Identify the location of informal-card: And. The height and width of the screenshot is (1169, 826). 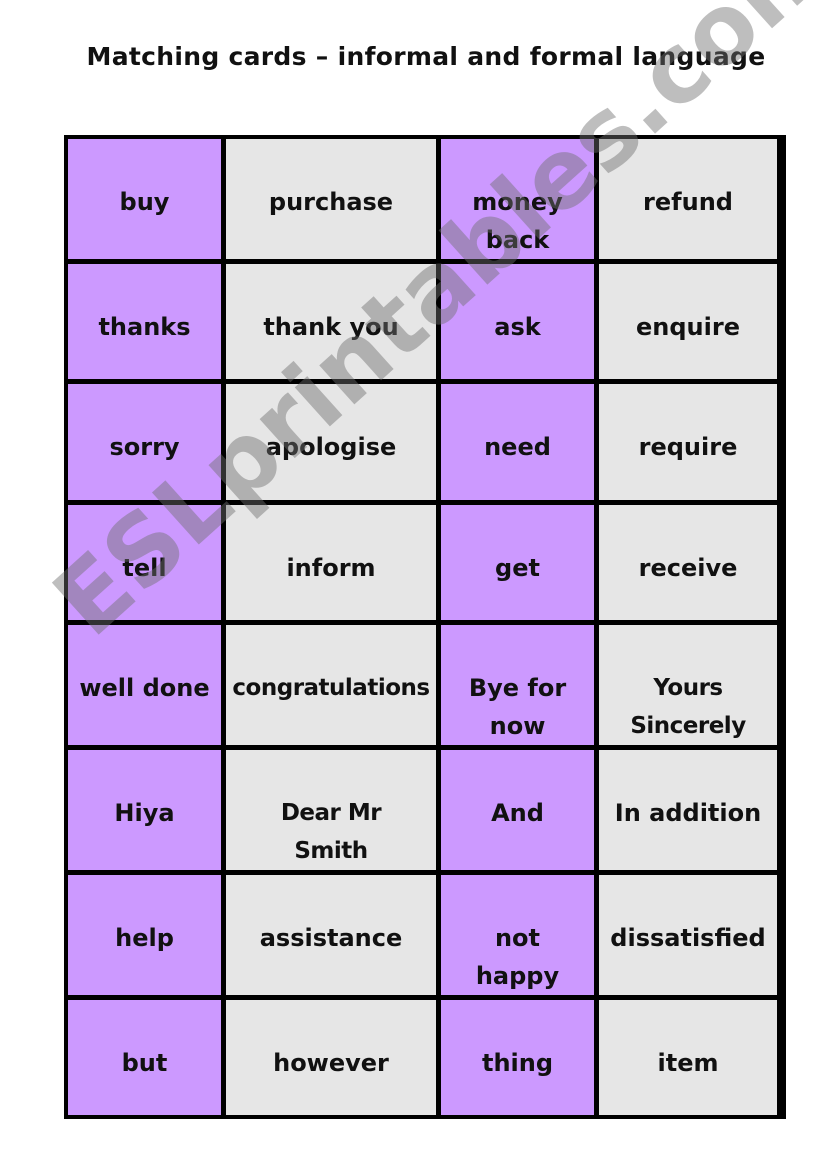
(517, 809).